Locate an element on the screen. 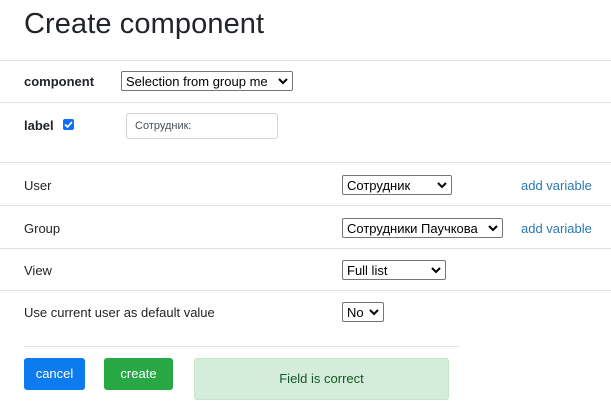 This screenshot has height=420, width=611. label-text-input: Сотрудник: is located at coordinates (202, 126).